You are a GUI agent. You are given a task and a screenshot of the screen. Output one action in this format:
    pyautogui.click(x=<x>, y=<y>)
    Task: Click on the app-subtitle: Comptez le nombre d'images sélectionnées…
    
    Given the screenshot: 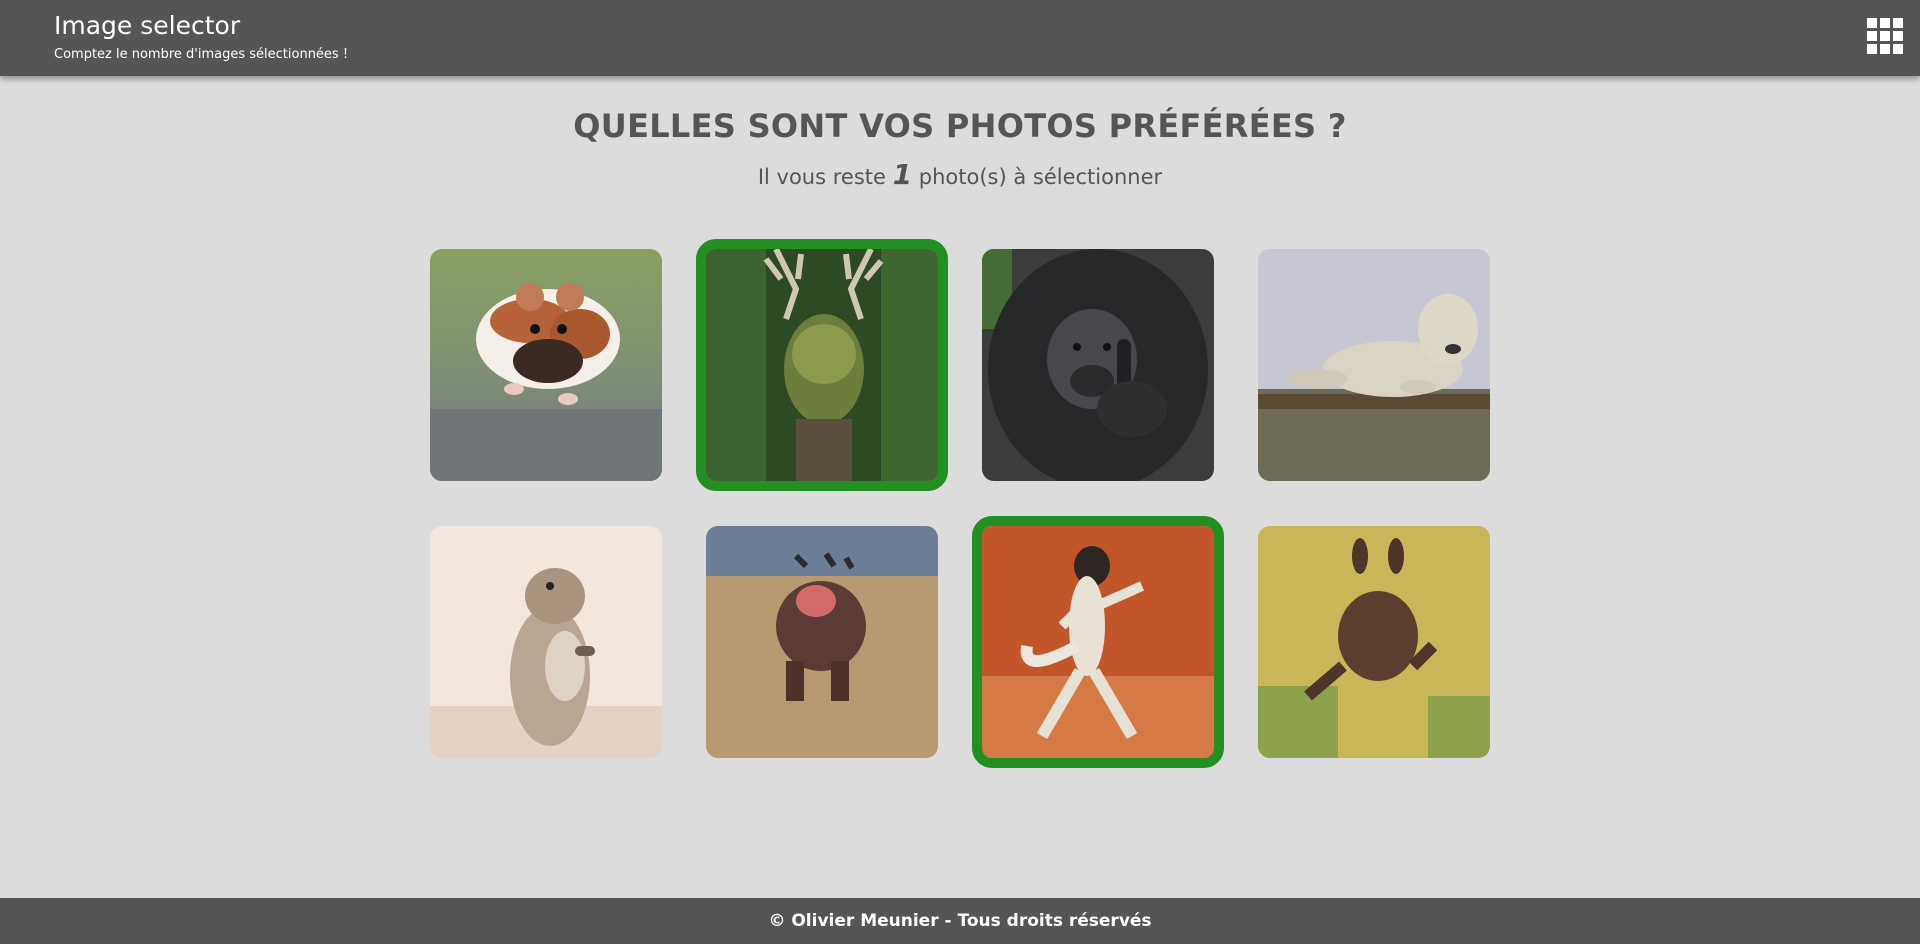 What is the action you would take?
    pyautogui.click(x=201, y=54)
    